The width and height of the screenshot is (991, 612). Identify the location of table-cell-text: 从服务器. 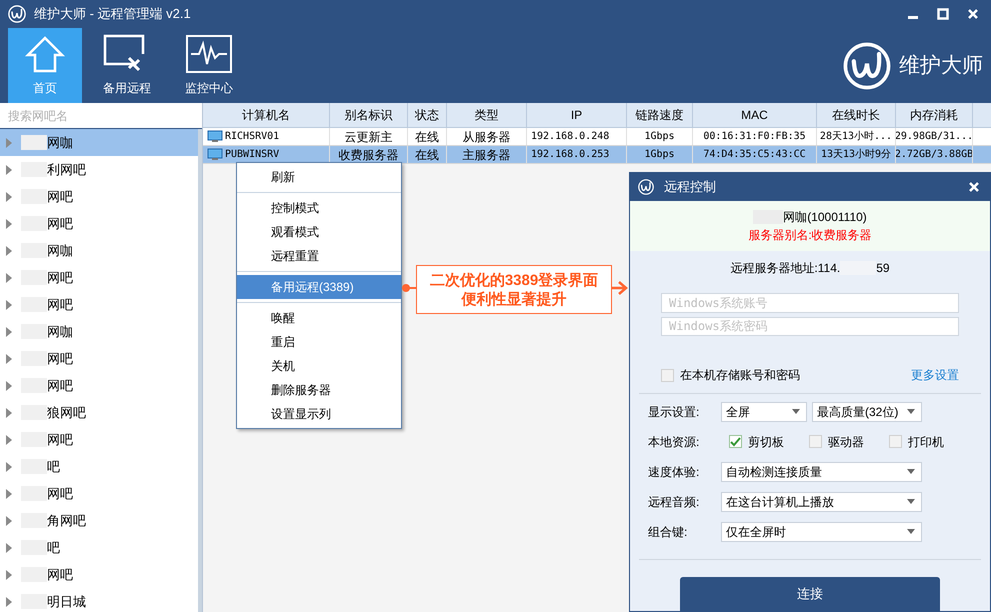
(486, 136).